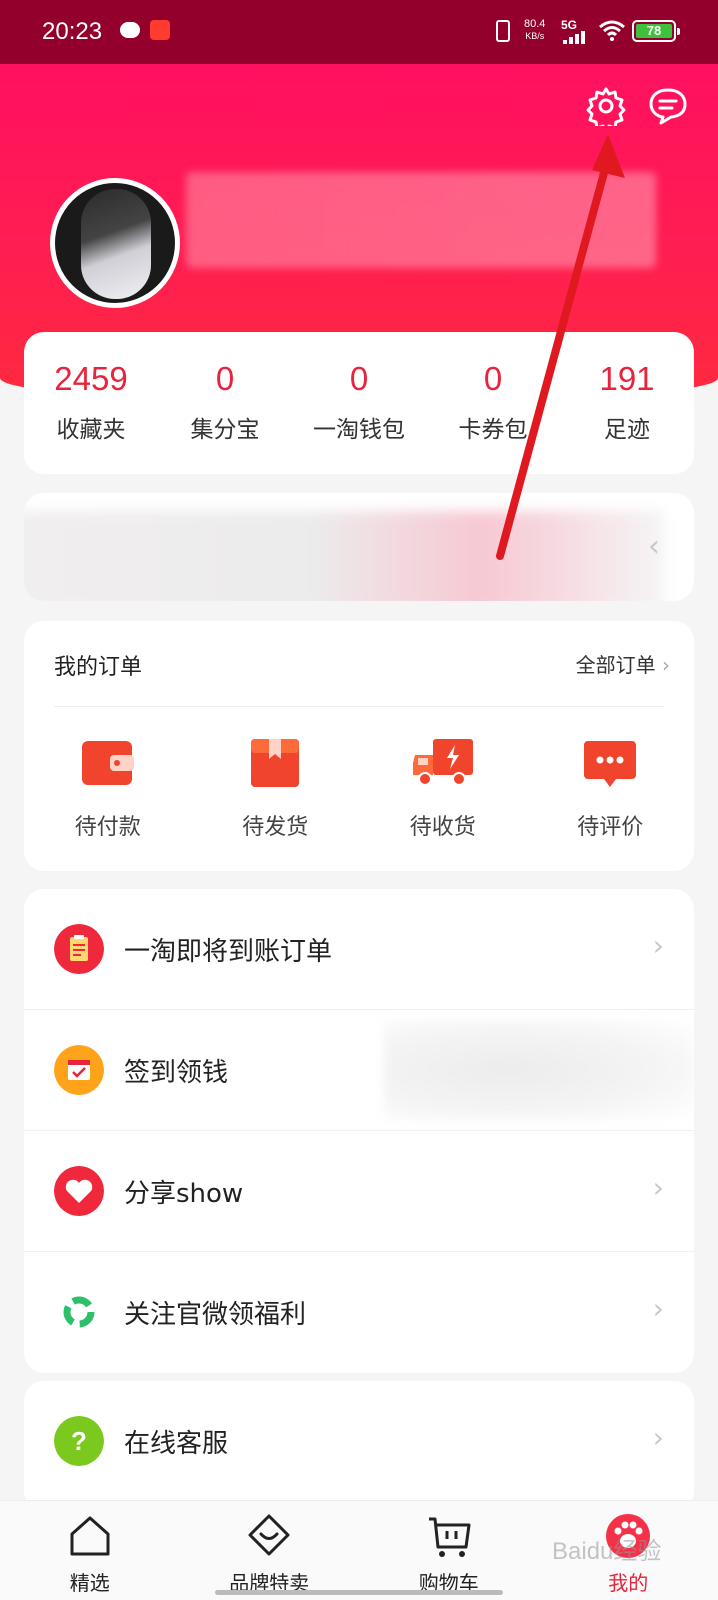 The image size is (718, 1600). What do you see at coordinates (610, 827) in the screenshot?
I see `order-label: 待评价` at bounding box center [610, 827].